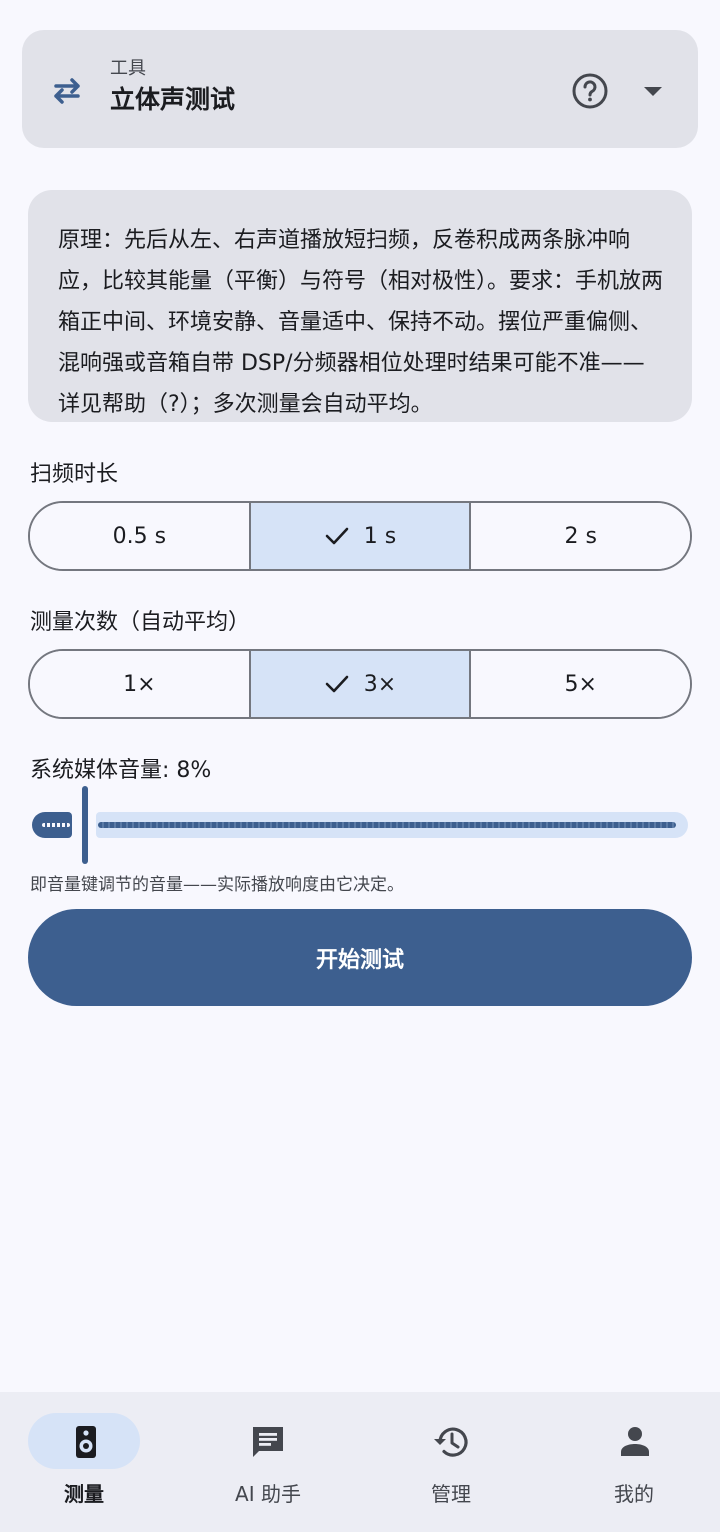  What do you see at coordinates (387, 825) in the screenshot?
I see `slider-tick-marks` at bounding box center [387, 825].